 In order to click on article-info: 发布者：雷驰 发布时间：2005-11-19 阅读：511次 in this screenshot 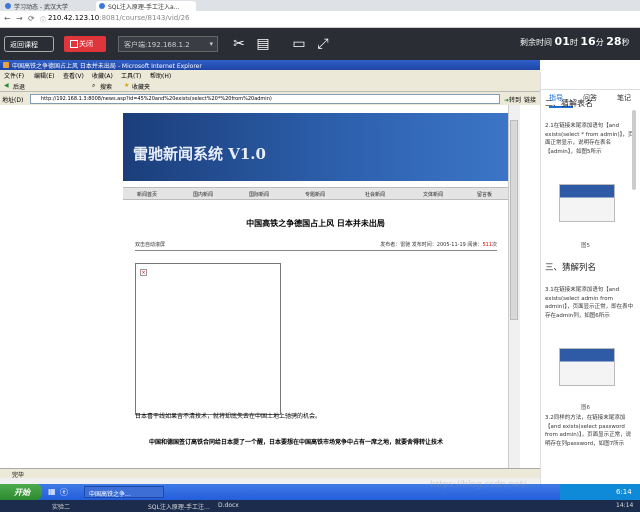, I will do `click(438, 244)`.